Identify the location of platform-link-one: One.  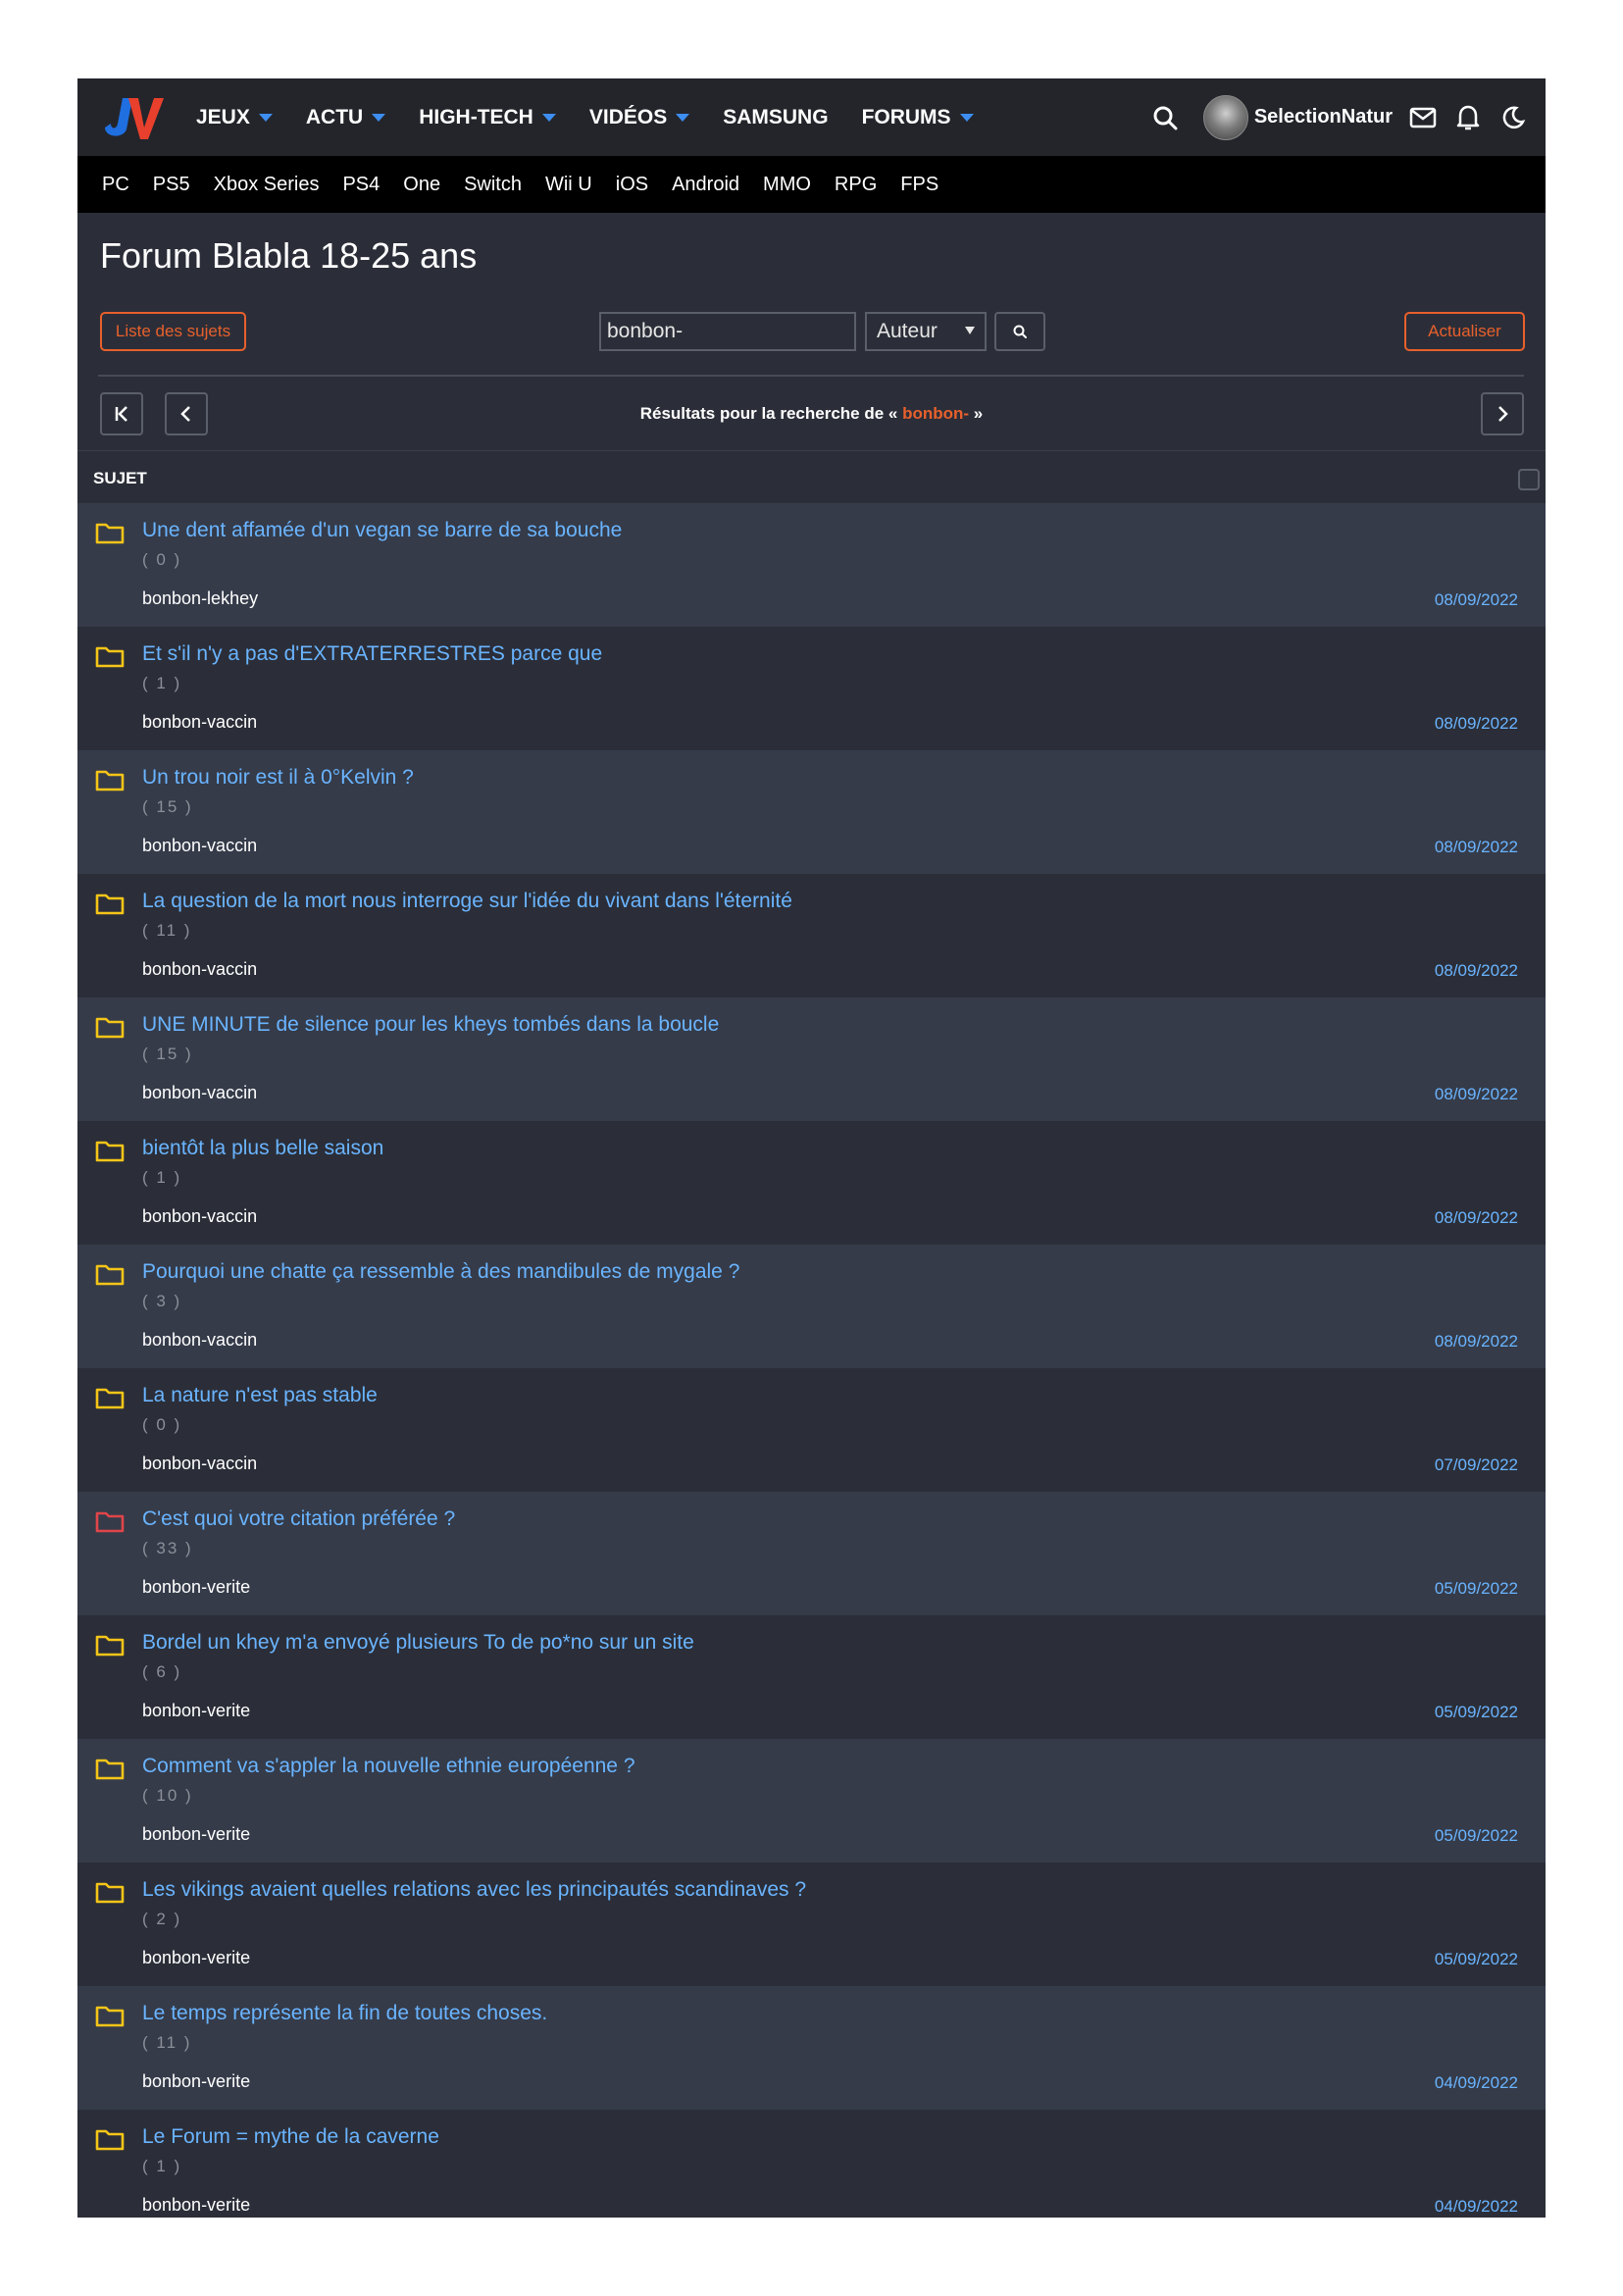
(422, 185).